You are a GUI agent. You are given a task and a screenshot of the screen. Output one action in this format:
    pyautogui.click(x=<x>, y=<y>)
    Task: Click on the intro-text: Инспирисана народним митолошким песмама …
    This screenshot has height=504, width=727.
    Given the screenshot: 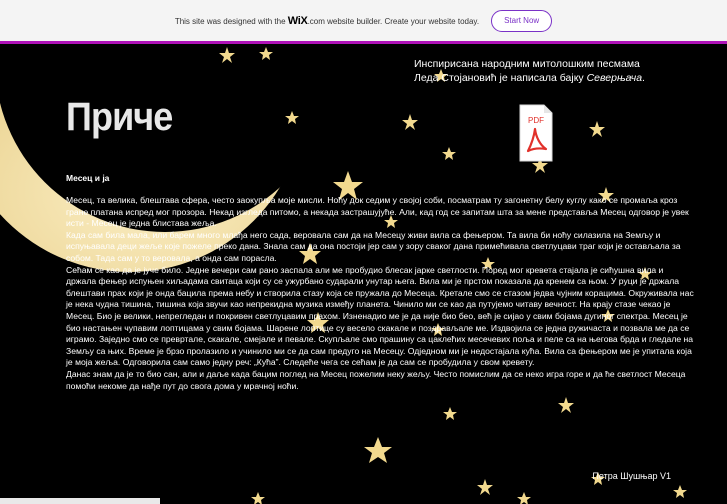 What is the action you would take?
    pyautogui.click(x=564, y=71)
    